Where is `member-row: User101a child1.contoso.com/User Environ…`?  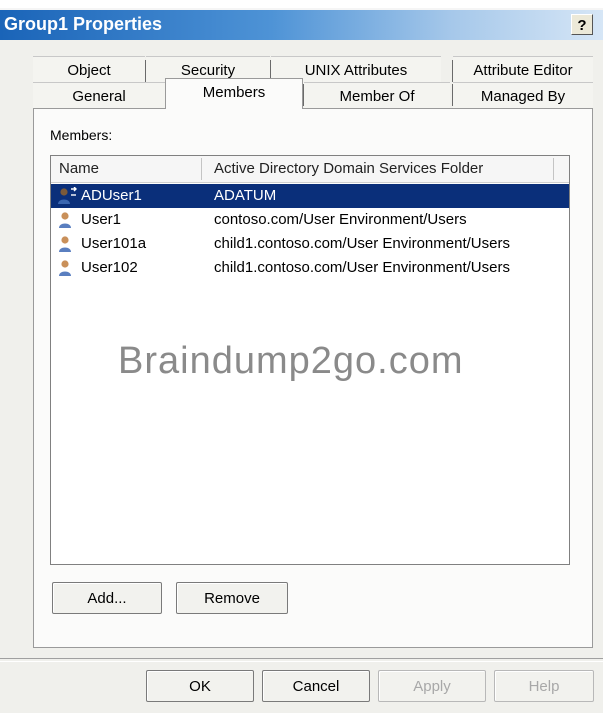 member-row: User101a child1.contoso.com/User Environ… is located at coordinates (310, 244).